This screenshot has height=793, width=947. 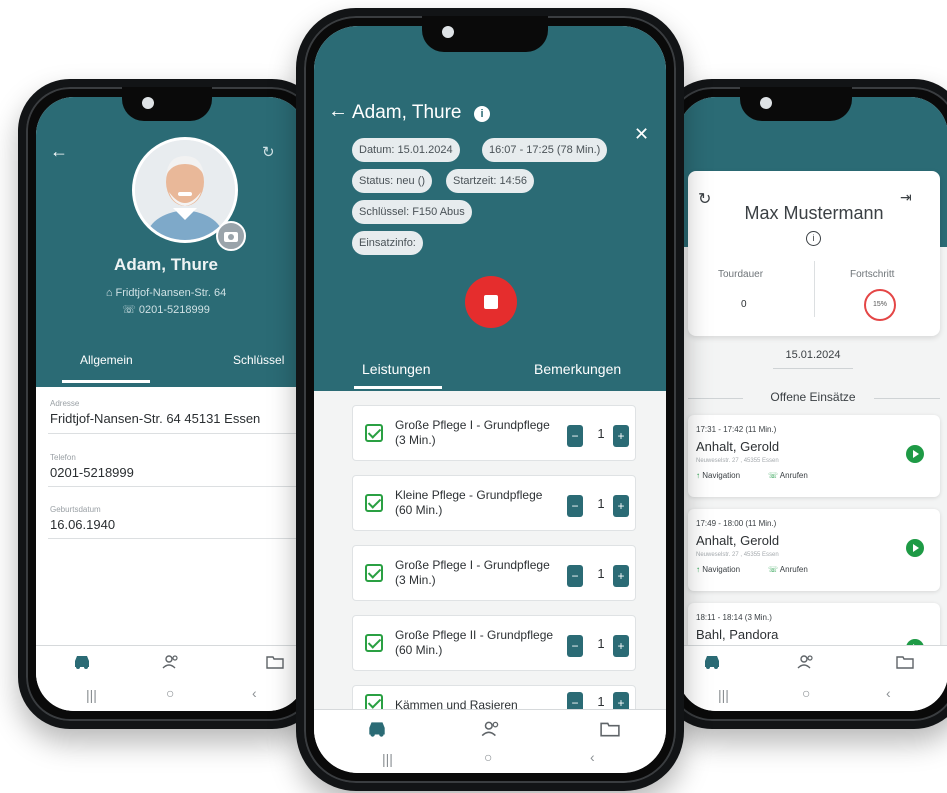 I want to click on service-name: Kämmen und Rasieren, so click(x=456, y=703).